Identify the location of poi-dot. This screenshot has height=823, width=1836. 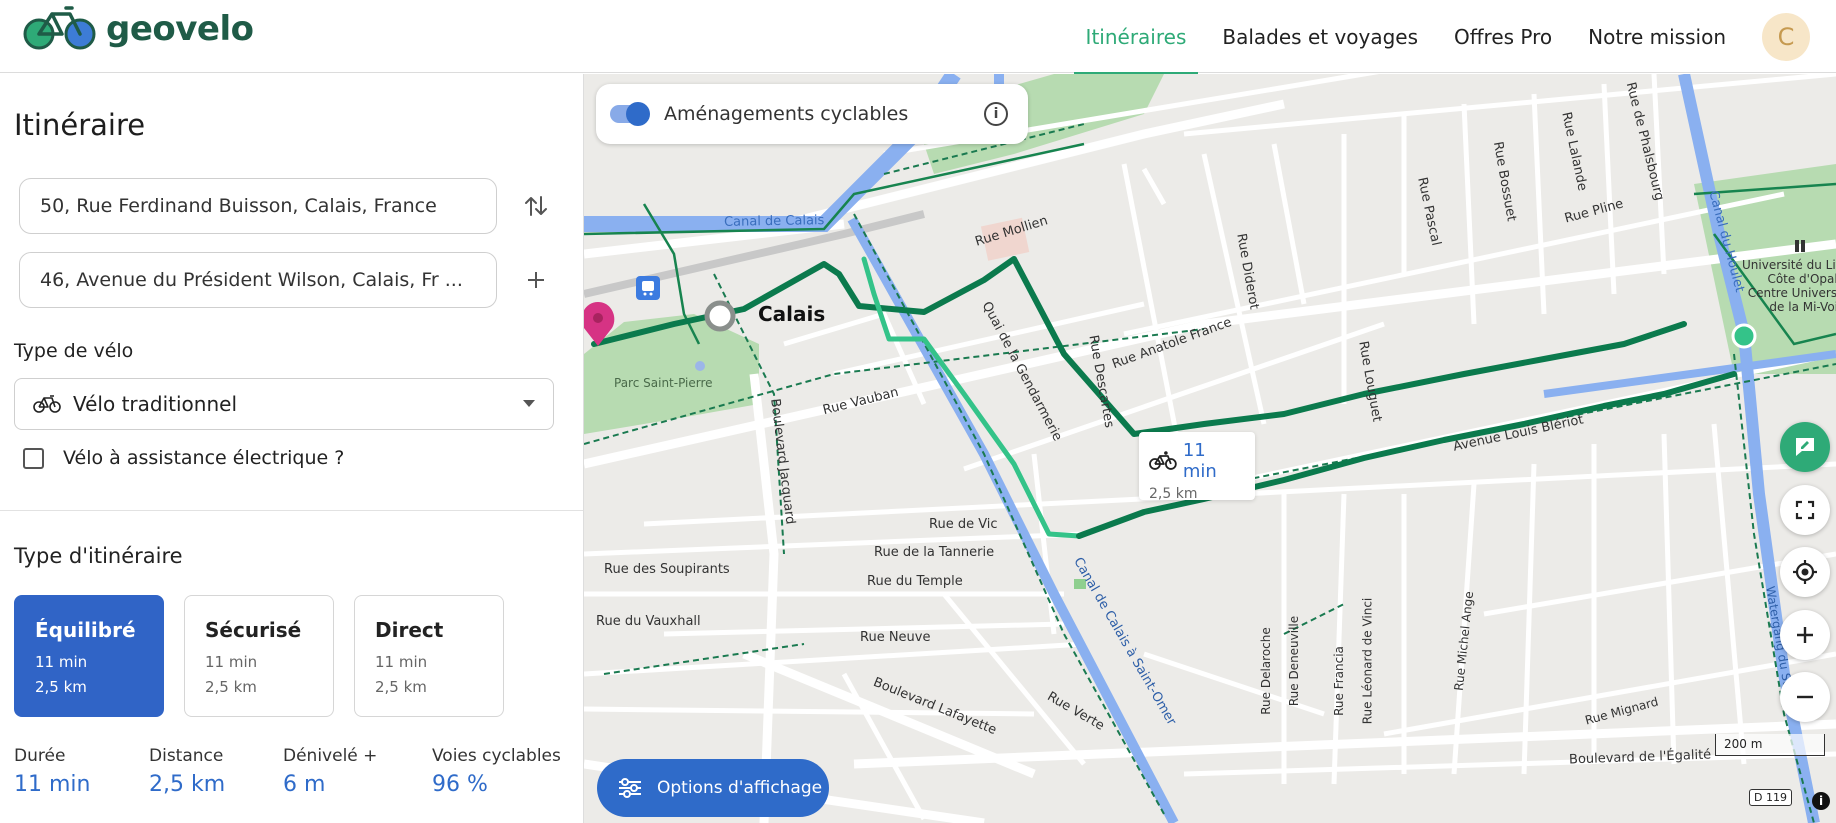
(700, 366).